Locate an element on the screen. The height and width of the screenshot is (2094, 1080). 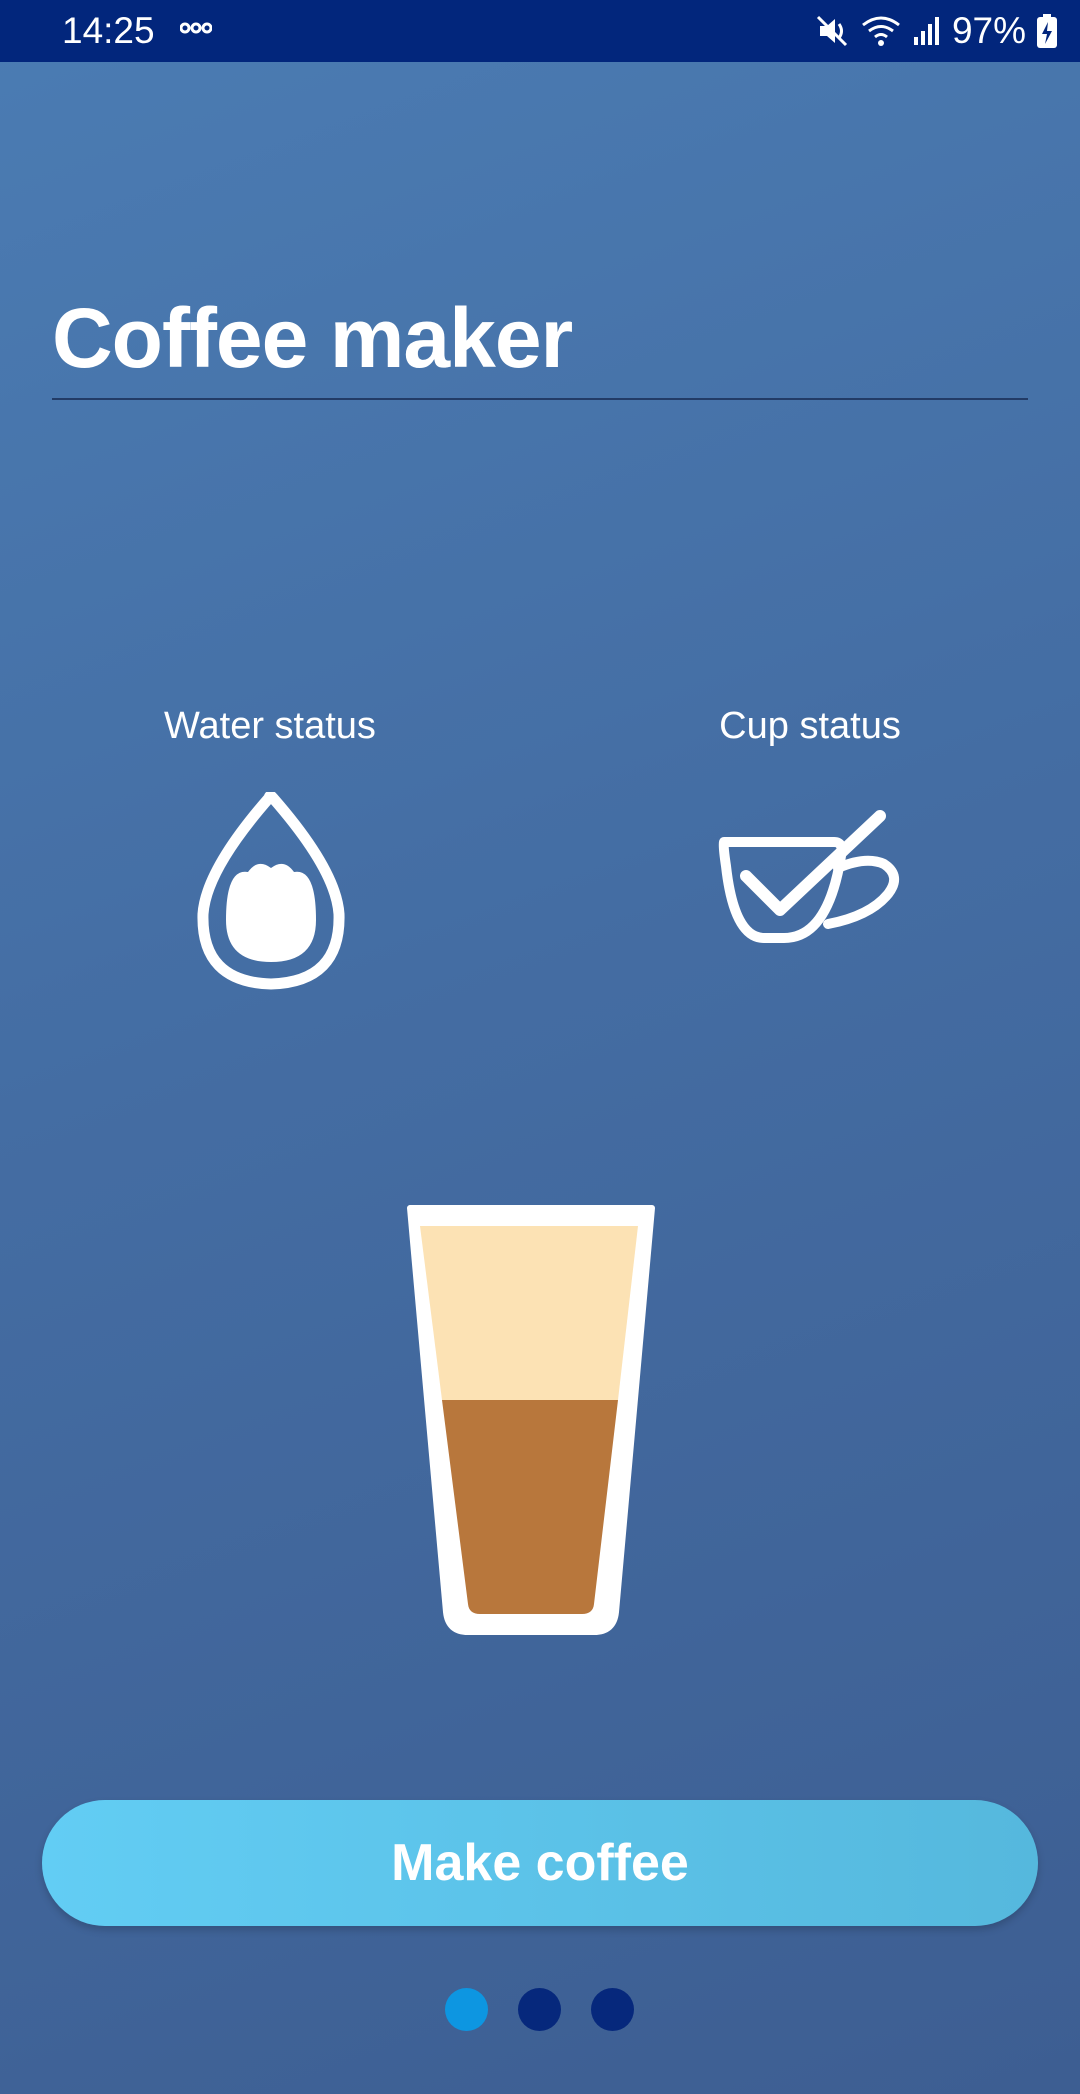
cup-check-icon is located at coordinates (811, 876).